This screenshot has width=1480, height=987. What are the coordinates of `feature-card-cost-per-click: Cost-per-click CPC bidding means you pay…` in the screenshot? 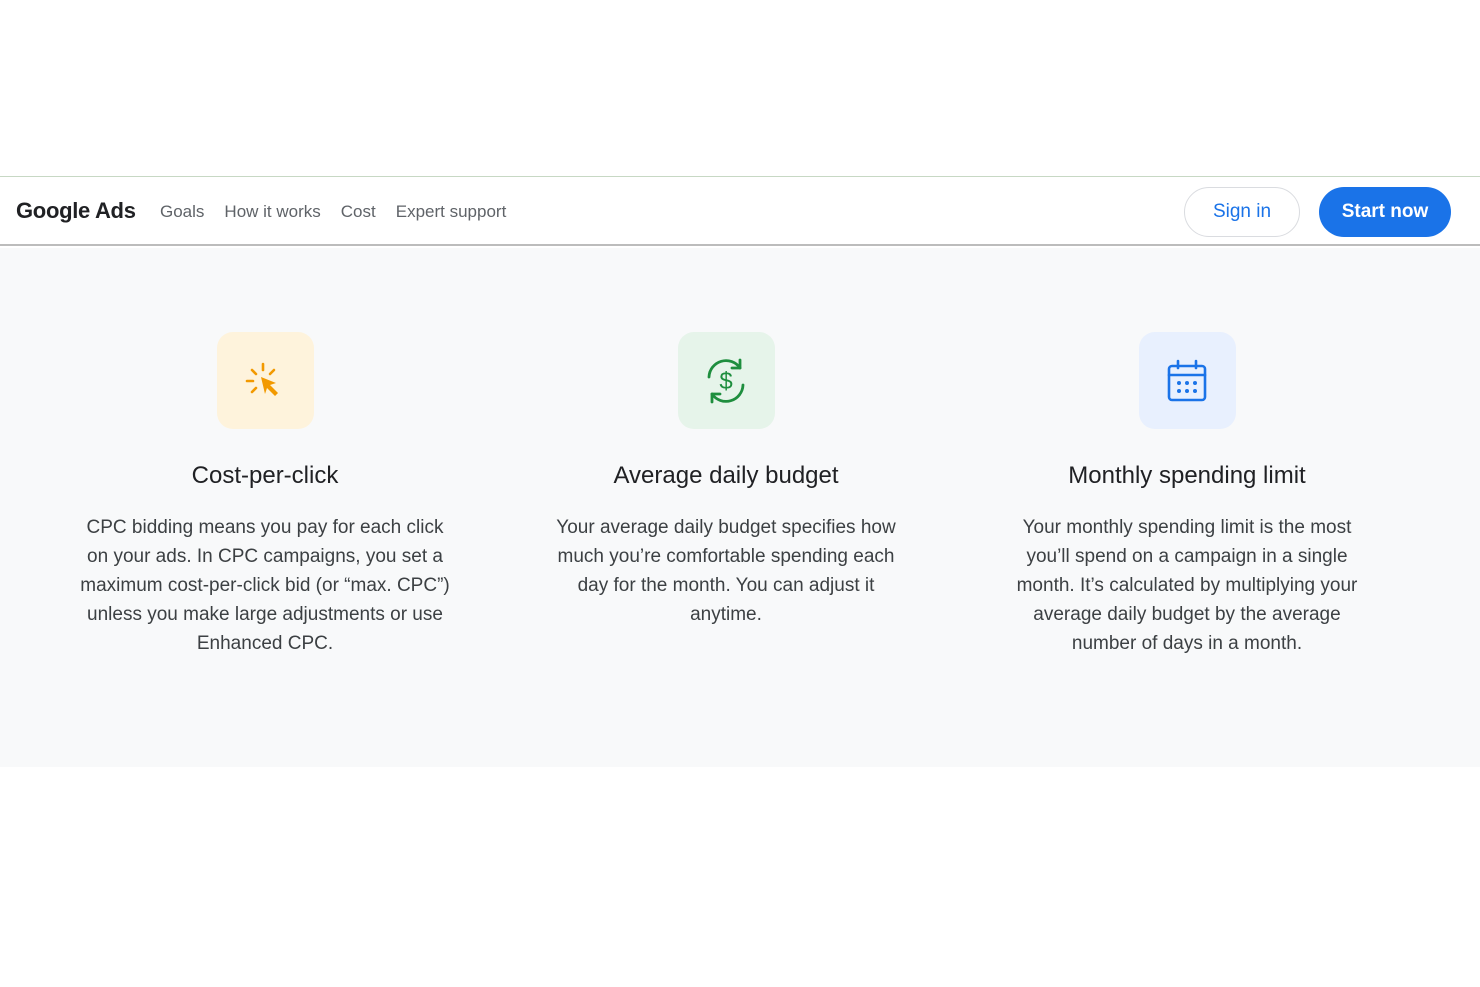 It's located at (265, 495).